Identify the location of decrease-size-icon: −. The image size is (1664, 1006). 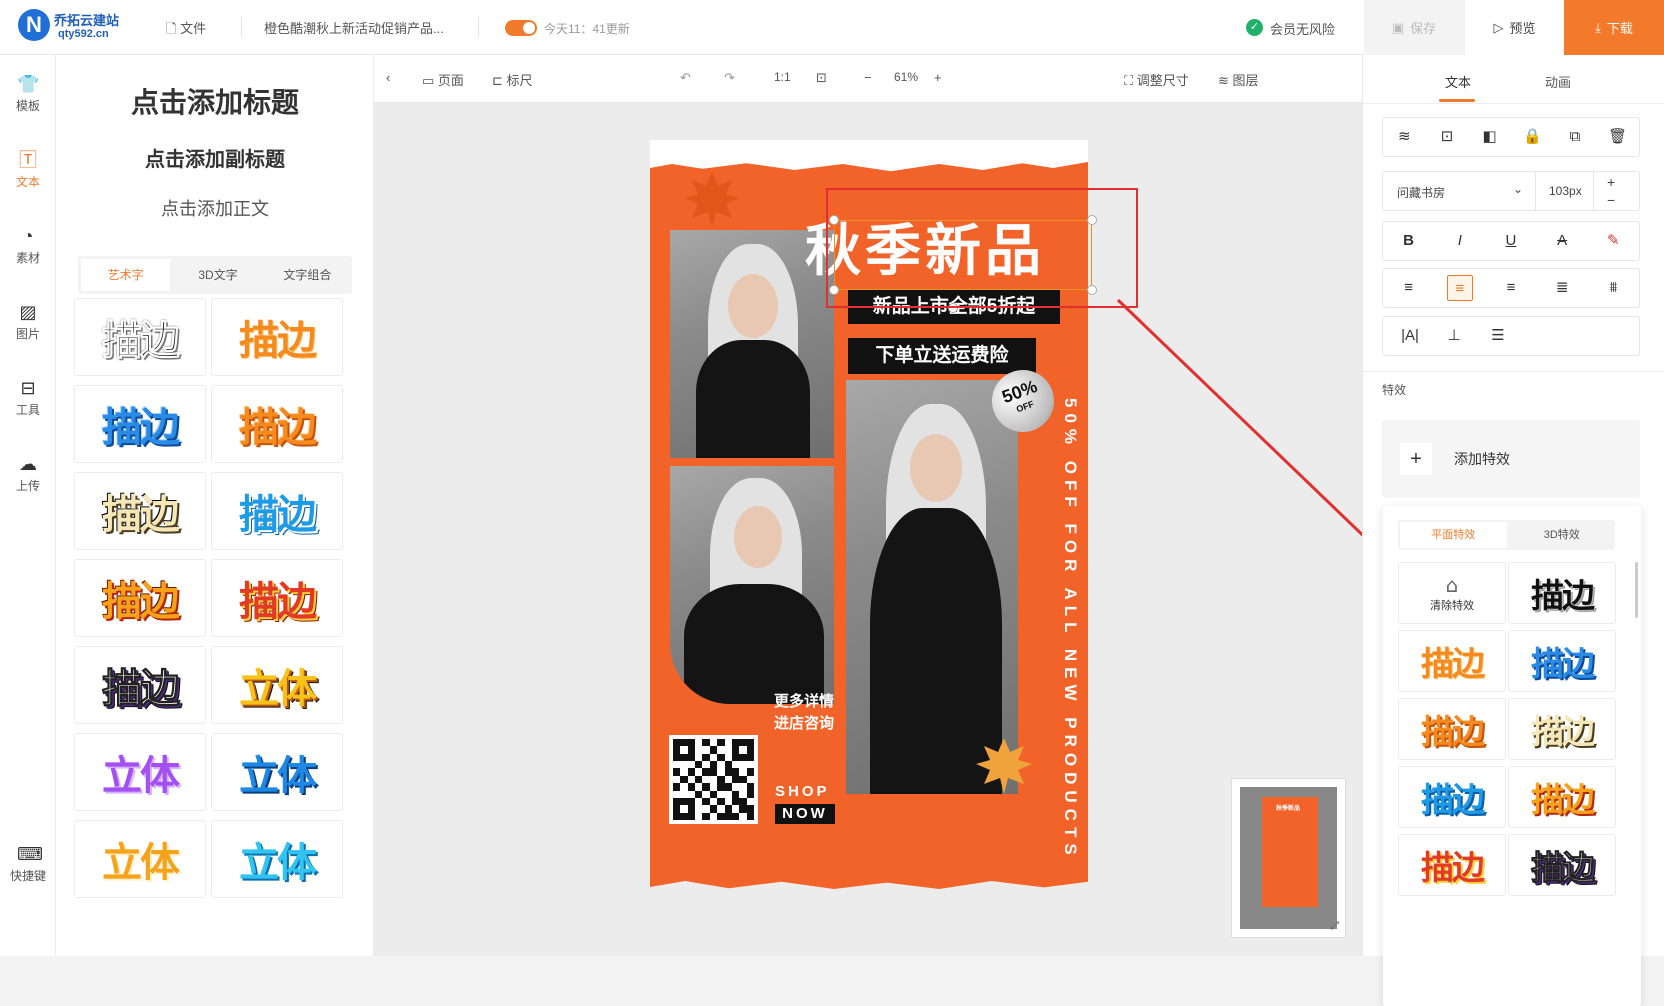
(1611, 200).